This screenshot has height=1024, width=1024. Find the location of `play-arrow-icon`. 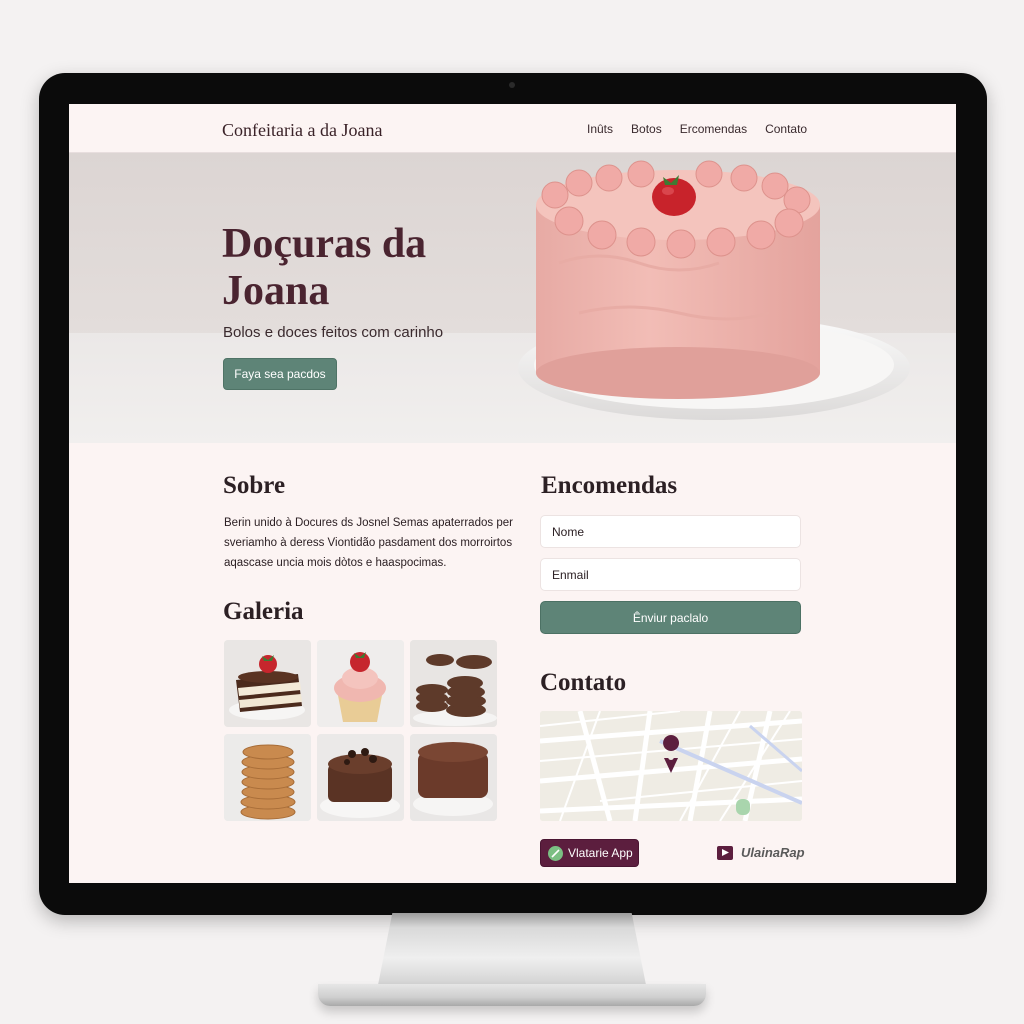

play-arrow-icon is located at coordinates (725, 852).